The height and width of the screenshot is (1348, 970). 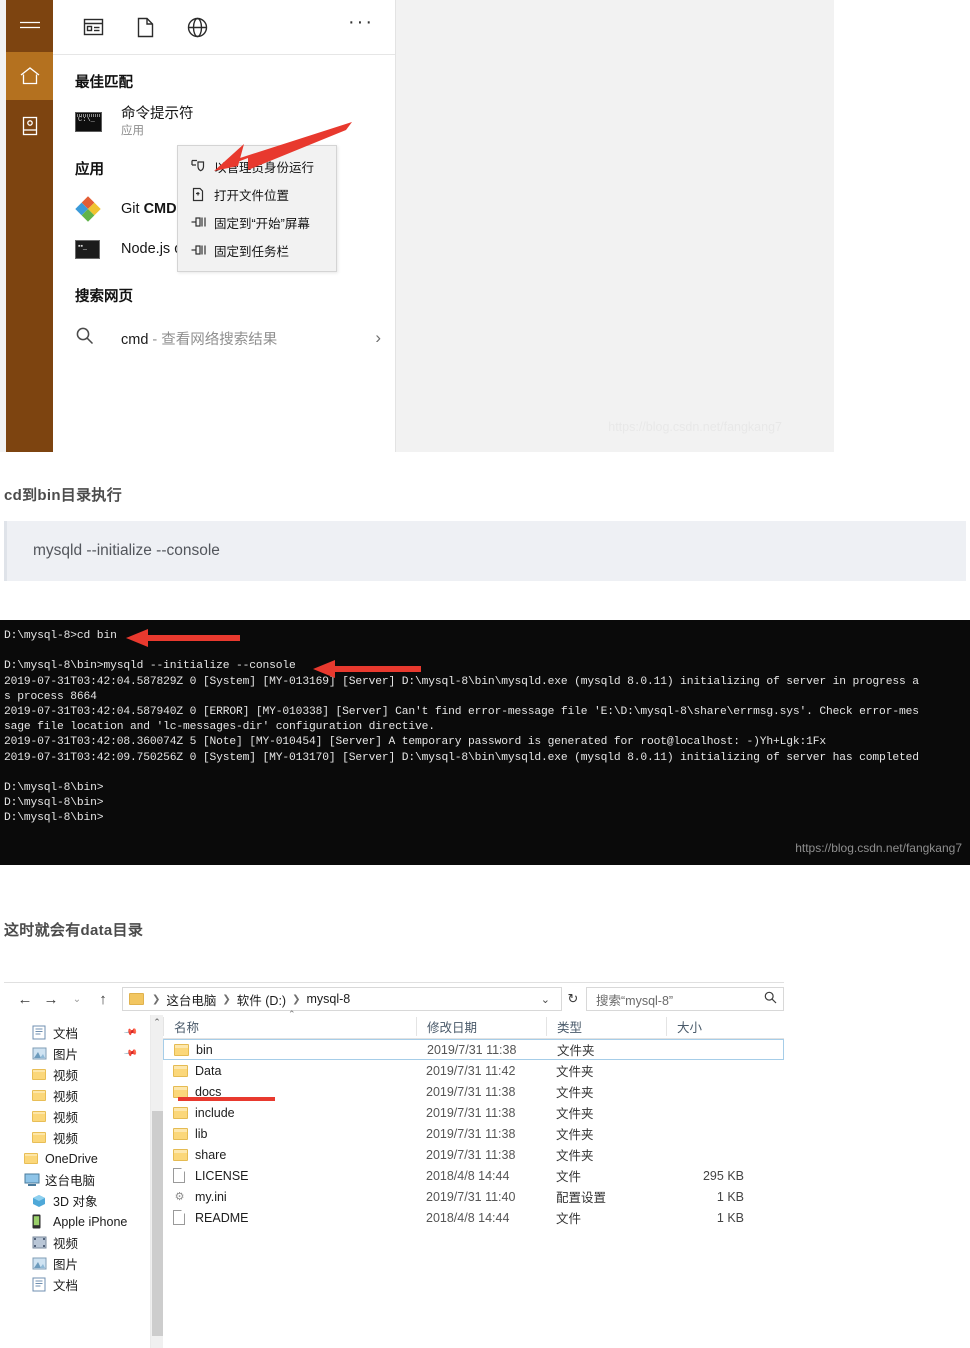 I want to click on more-options-button: ···, so click(x=361, y=27).